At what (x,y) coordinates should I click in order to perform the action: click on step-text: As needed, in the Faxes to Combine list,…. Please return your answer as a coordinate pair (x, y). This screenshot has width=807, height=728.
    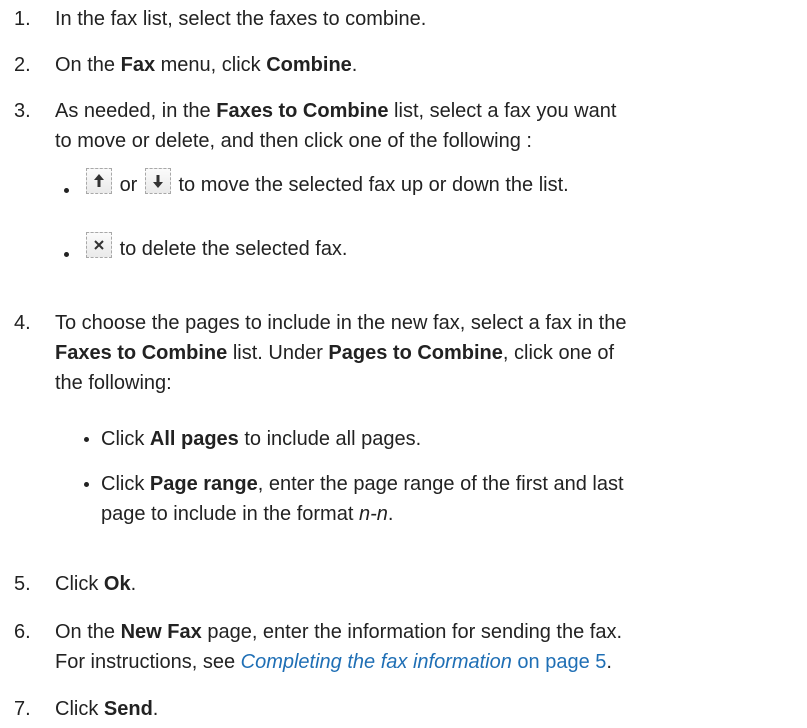
    Looking at the image, I should click on (430, 126).